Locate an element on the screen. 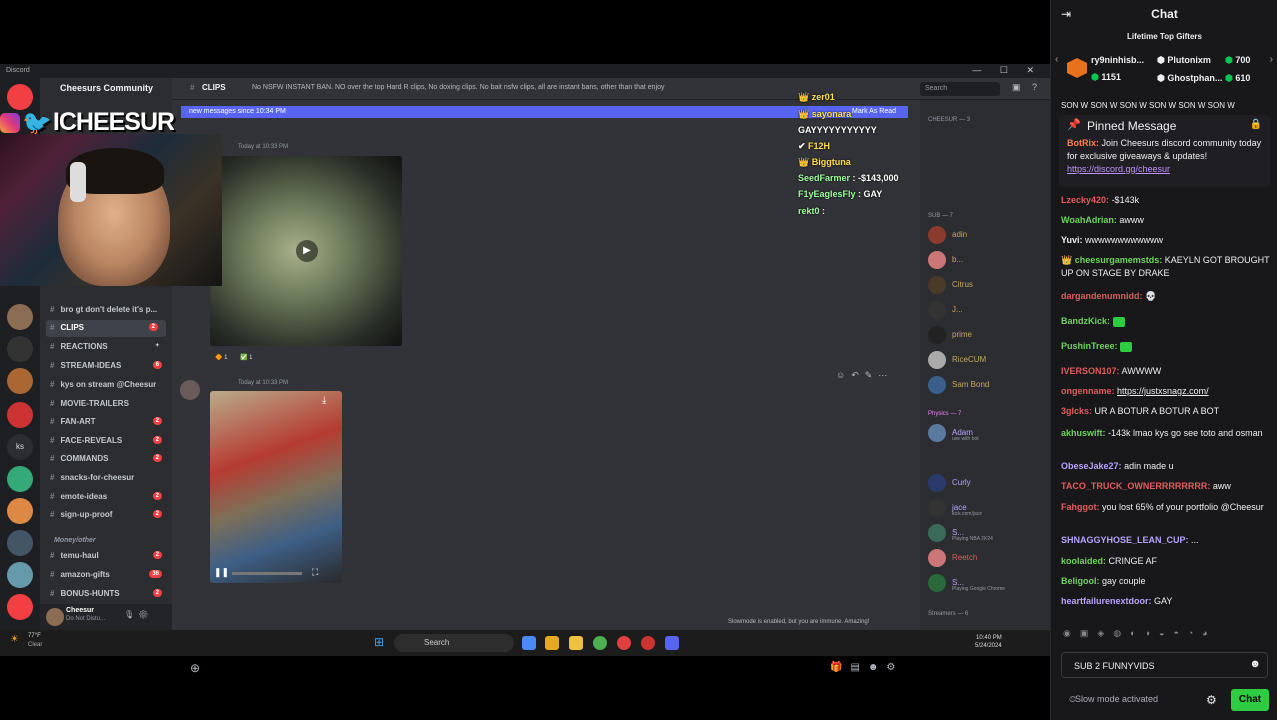 Image resolution: width=1277 pixels, height=720 pixels. channel-item: # COMMANDS 2 is located at coordinates (110, 459).